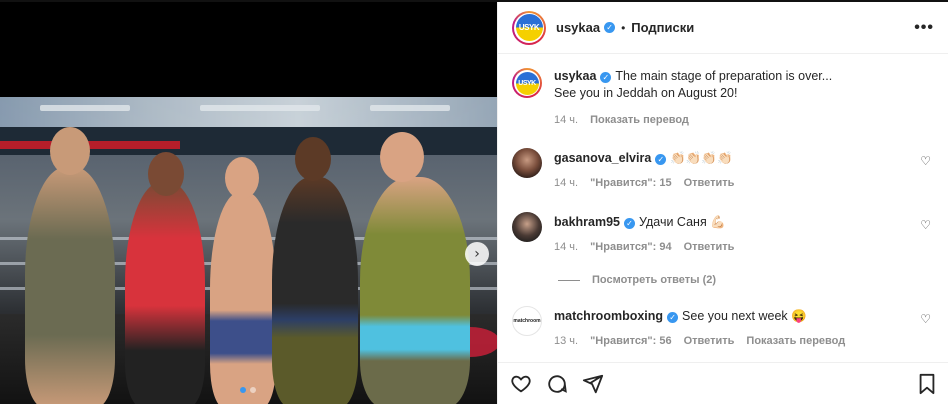 Image resolution: width=948 pixels, height=404 pixels. I want to click on comment-likes: "Нравится": 15, so click(630, 183).